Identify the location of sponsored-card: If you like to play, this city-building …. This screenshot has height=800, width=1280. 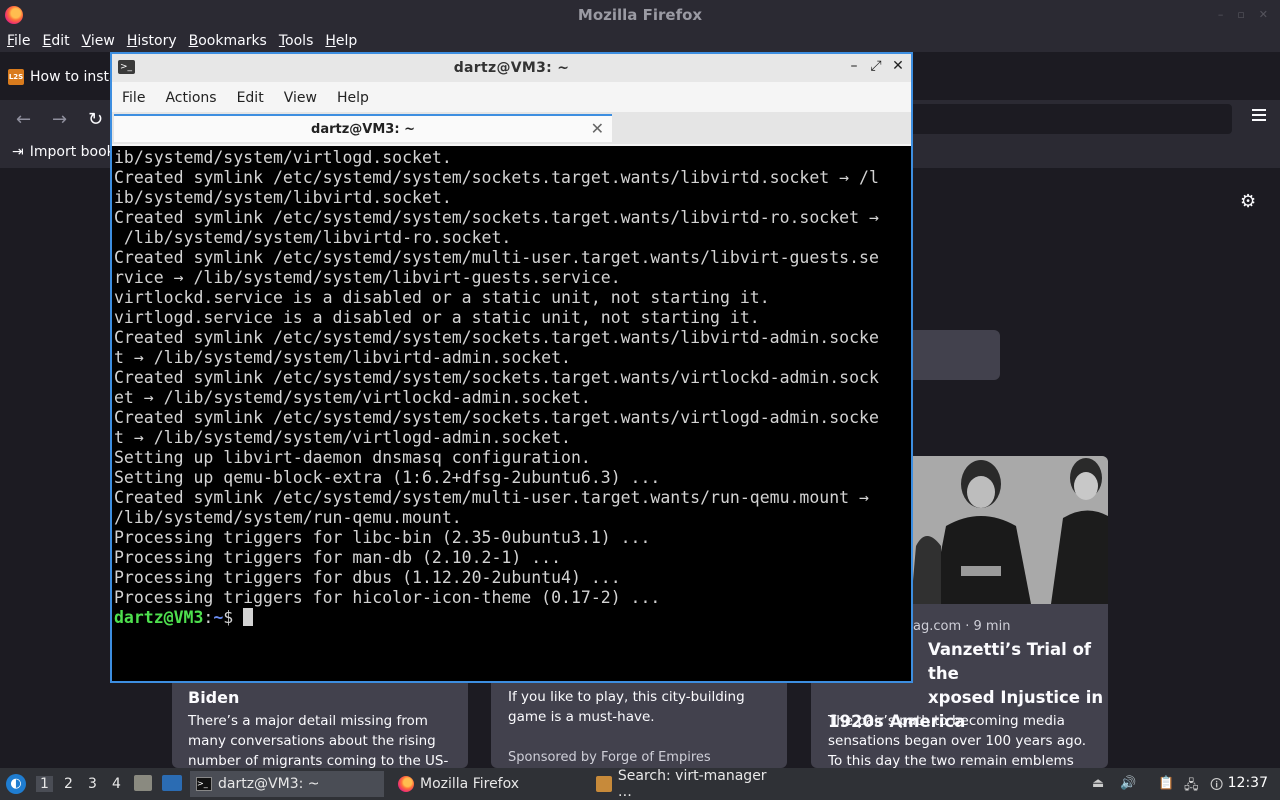
(639, 718).